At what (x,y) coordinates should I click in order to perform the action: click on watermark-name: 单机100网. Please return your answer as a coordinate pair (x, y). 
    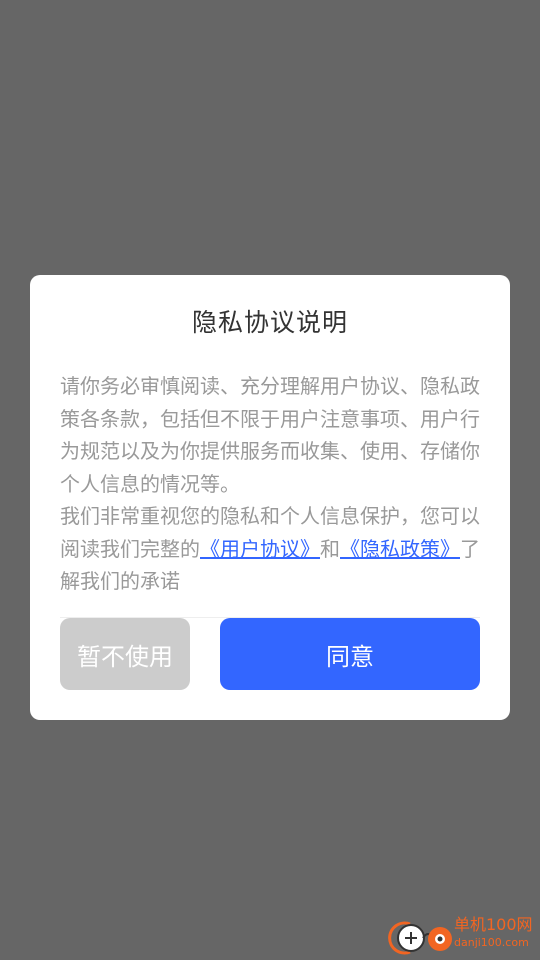
    Looking at the image, I should click on (493, 924).